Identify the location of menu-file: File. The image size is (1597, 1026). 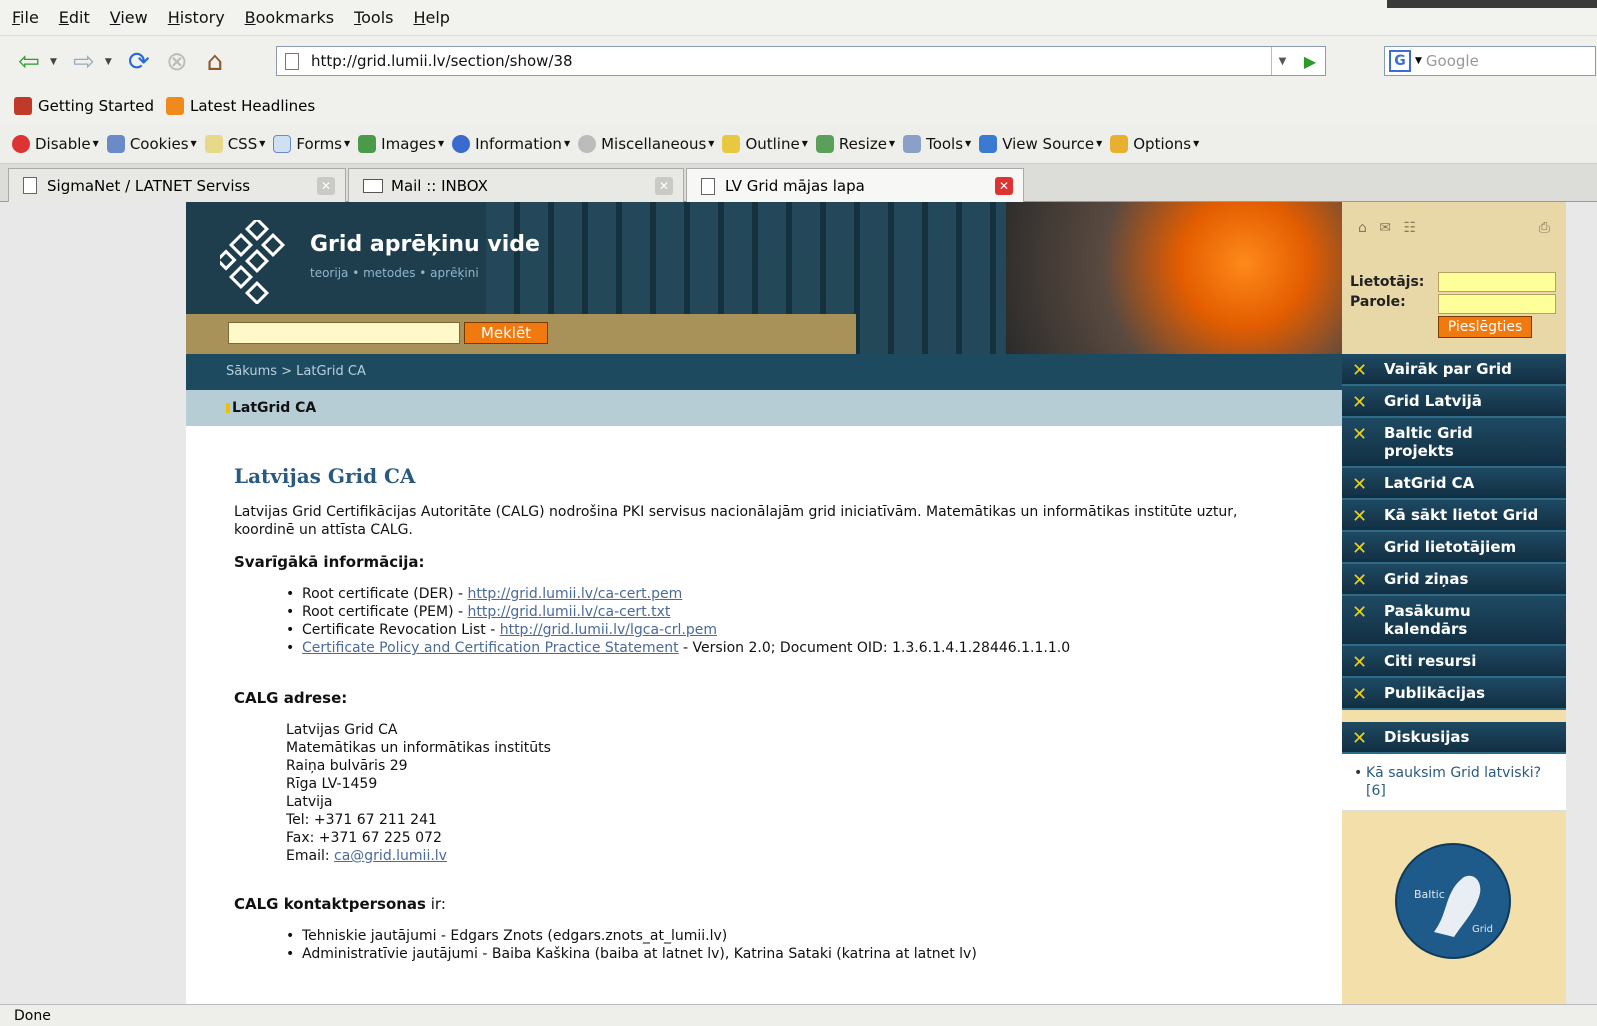
(25, 17).